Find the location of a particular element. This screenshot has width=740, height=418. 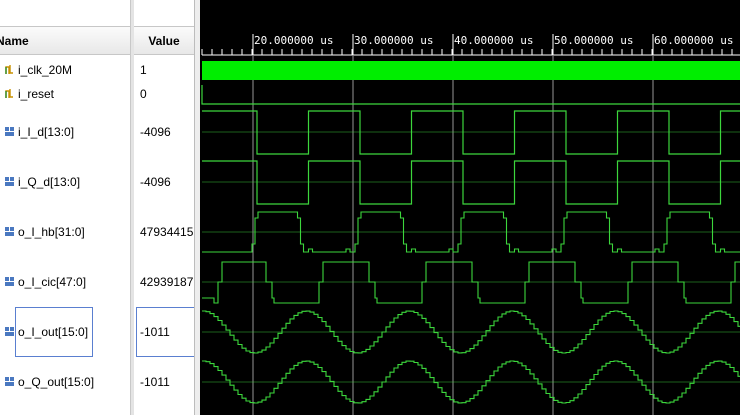

value-panel-toolbar is located at coordinates (164, 13).